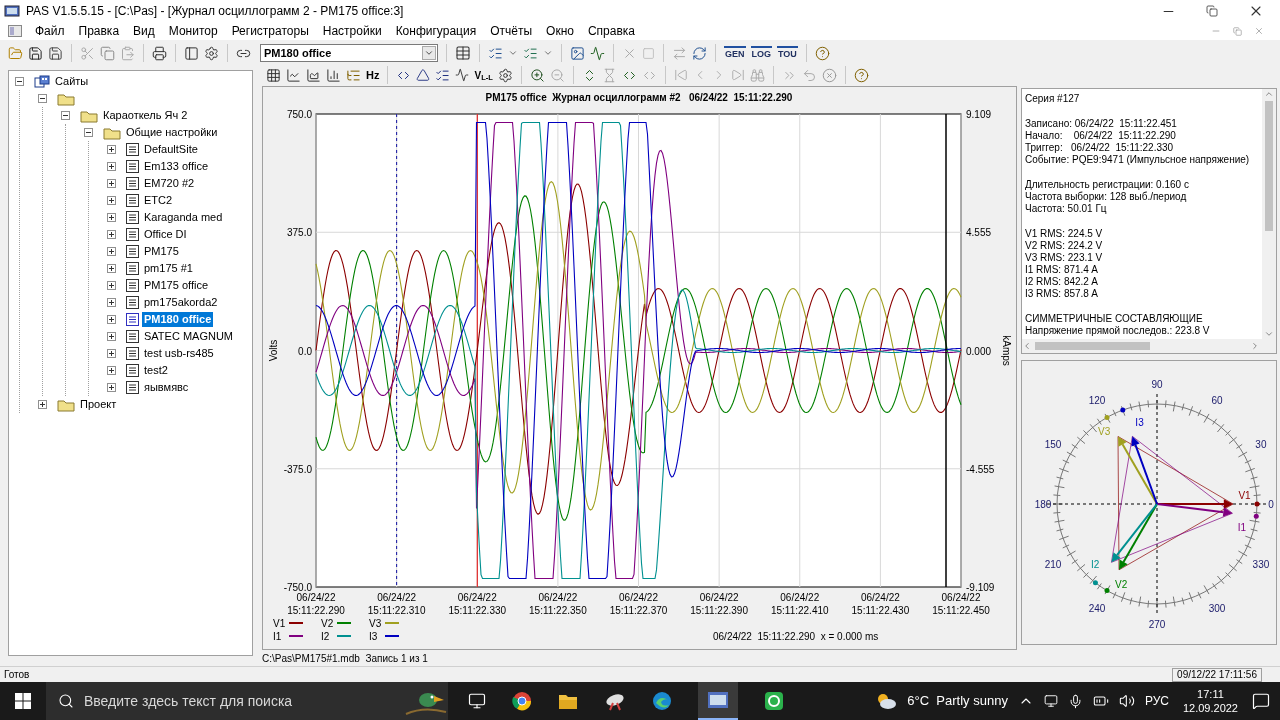  Describe the element at coordinates (50, 31) in the screenshot. I see `menu-item: Файл` at that location.